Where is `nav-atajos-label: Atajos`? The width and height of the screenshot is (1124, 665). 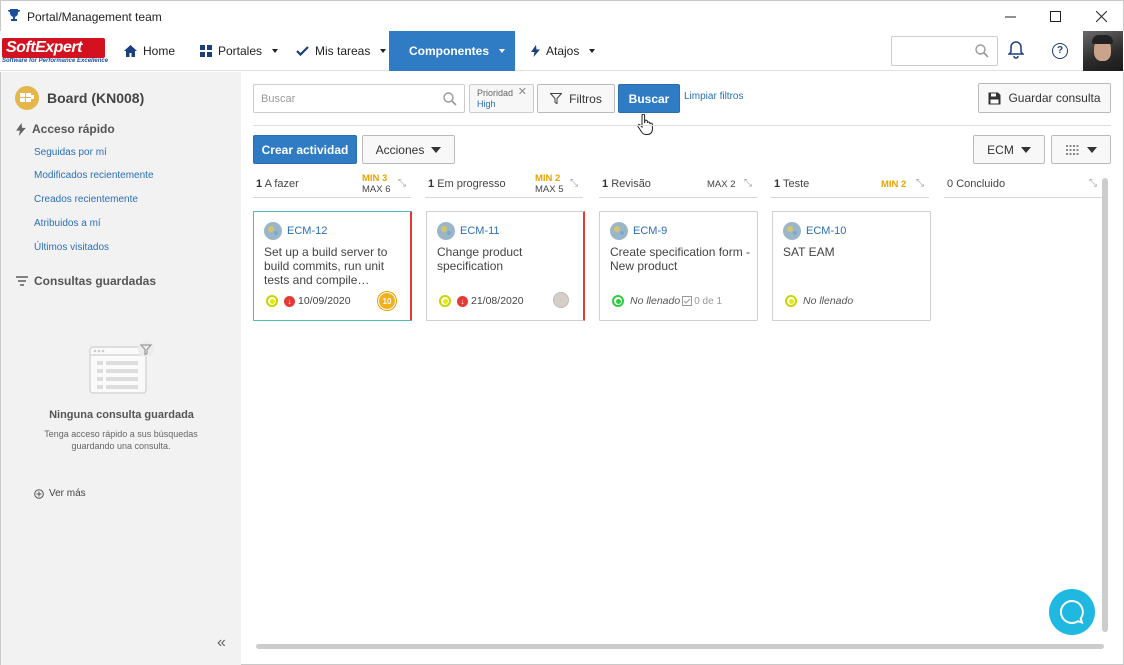
nav-atajos-label: Atajos is located at coordinates (563, 51).